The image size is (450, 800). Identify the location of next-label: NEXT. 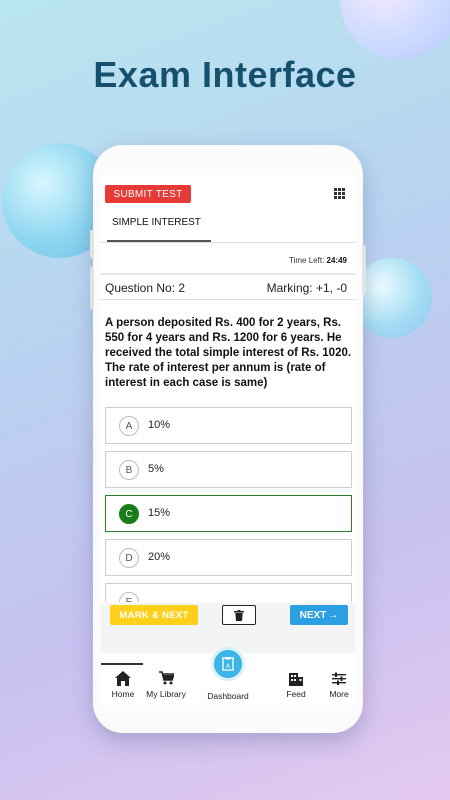
(313, 615).